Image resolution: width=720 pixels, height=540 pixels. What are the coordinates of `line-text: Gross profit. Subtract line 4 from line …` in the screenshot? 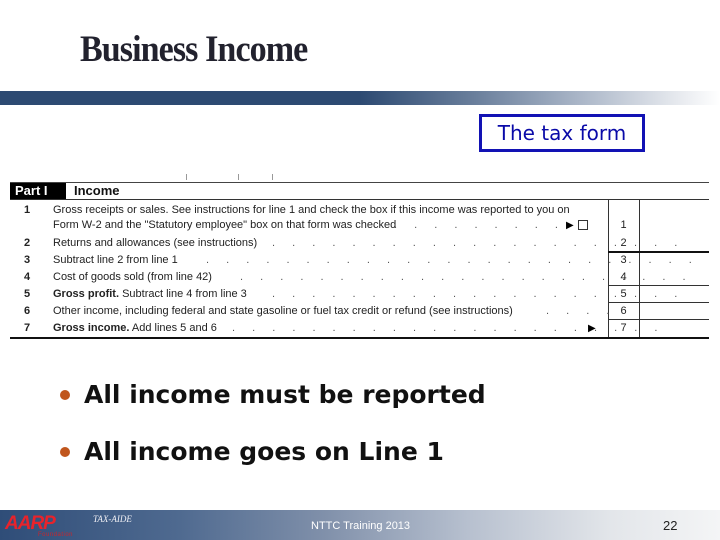 It's located at (150, 294).